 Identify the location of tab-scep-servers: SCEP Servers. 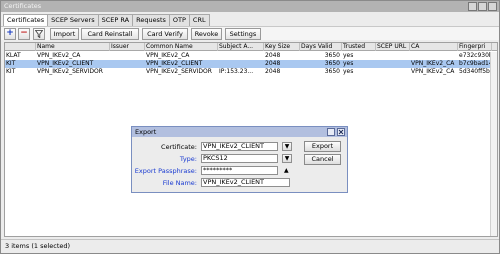
(73, 20).